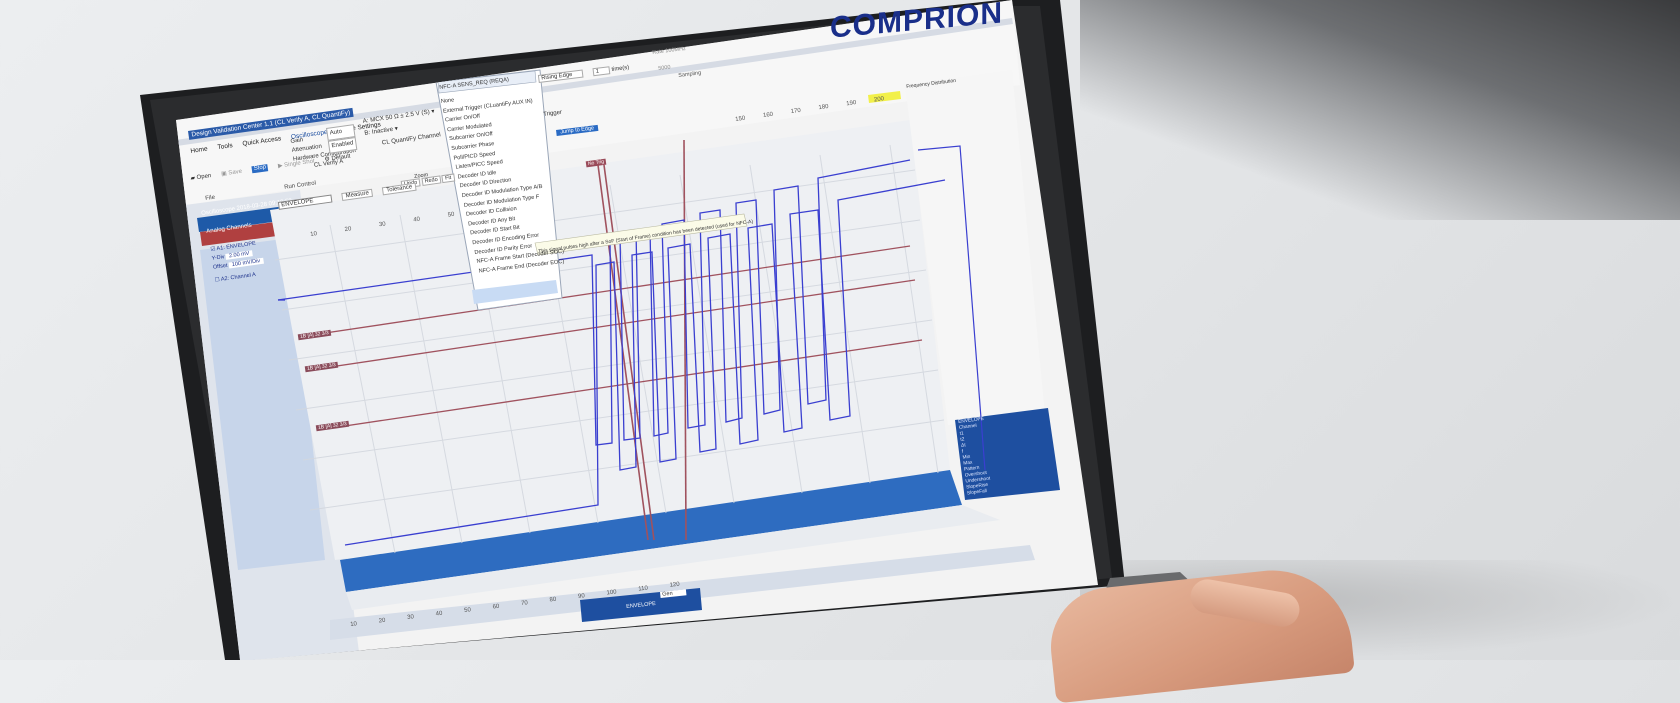 This screenshot has height=703, width=1680. Describe the element at coordinates (399, 189) in the screenshot. I see `tolerance-button: Tolerance` at that location.